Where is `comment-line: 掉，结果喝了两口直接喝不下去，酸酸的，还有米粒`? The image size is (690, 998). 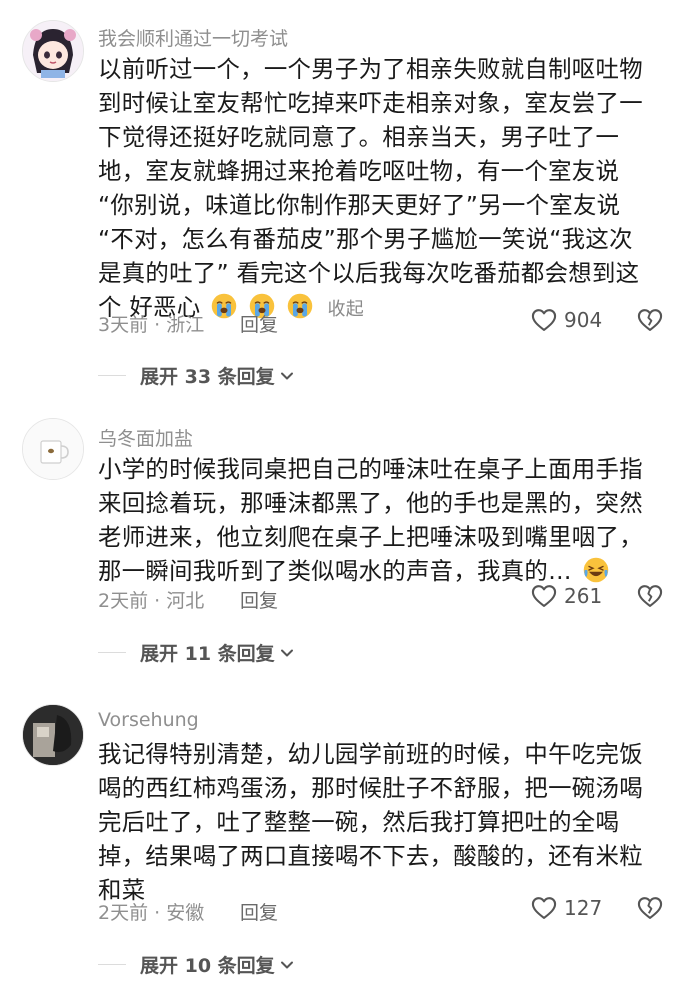
comment-line: 掉，结果喝了两口直接喝不下去，酸酸的，还有米粒 is located at coordinates (370, 856).